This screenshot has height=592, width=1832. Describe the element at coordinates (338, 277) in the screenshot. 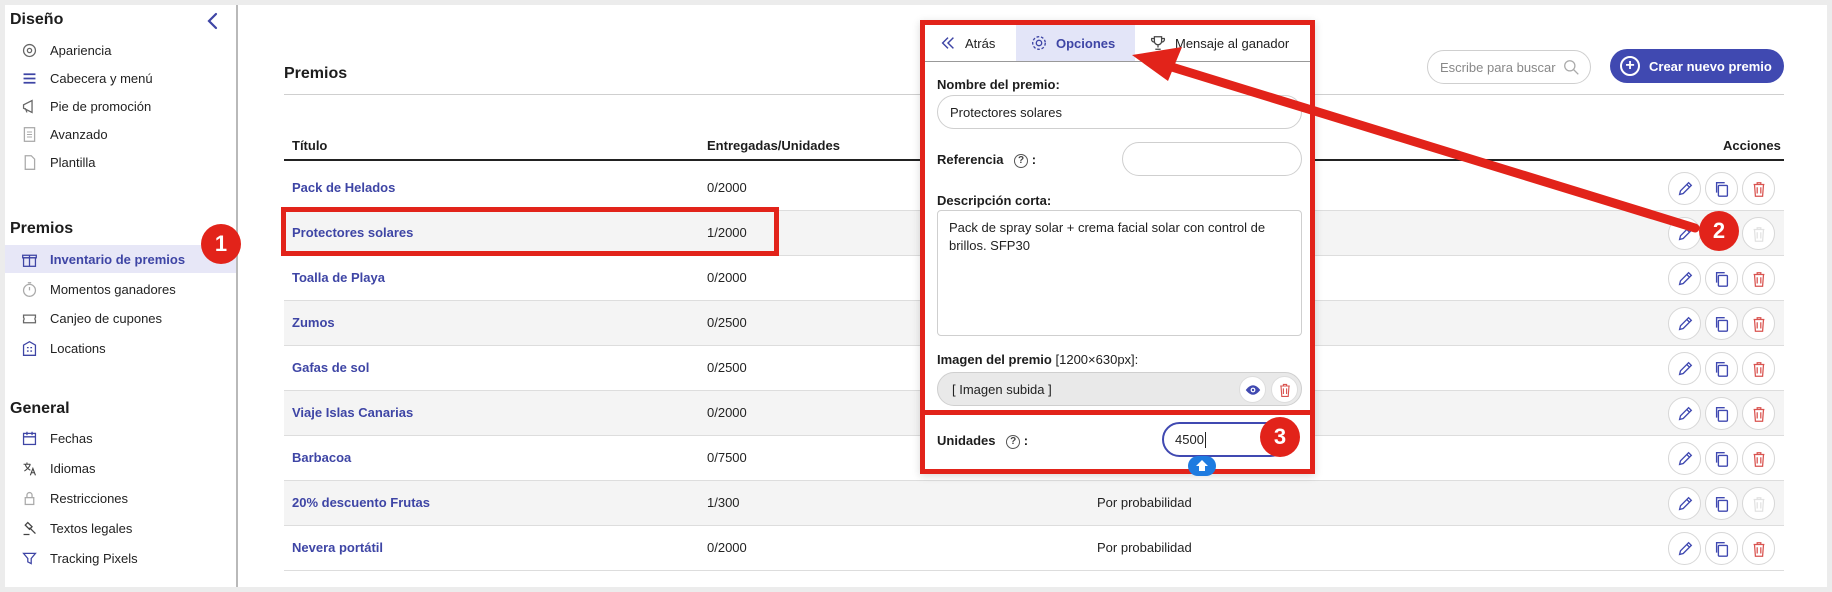

I see `prize-title-link: Toalla de Playa` at that location.